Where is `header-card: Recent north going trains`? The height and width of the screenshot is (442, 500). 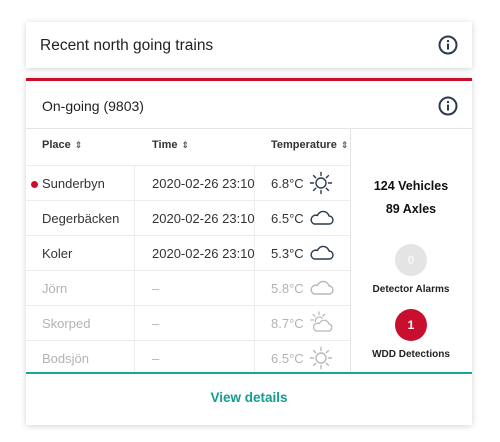
header-card: Recent north going trains is located at coordinates (249, 45).